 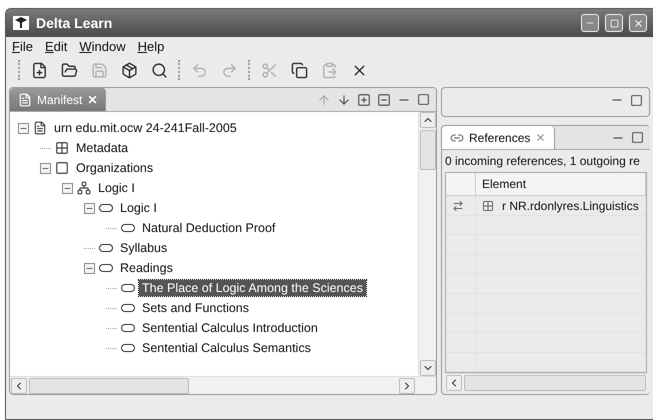 I want to click on hierarchy-icon, so click(x=84, y=188).